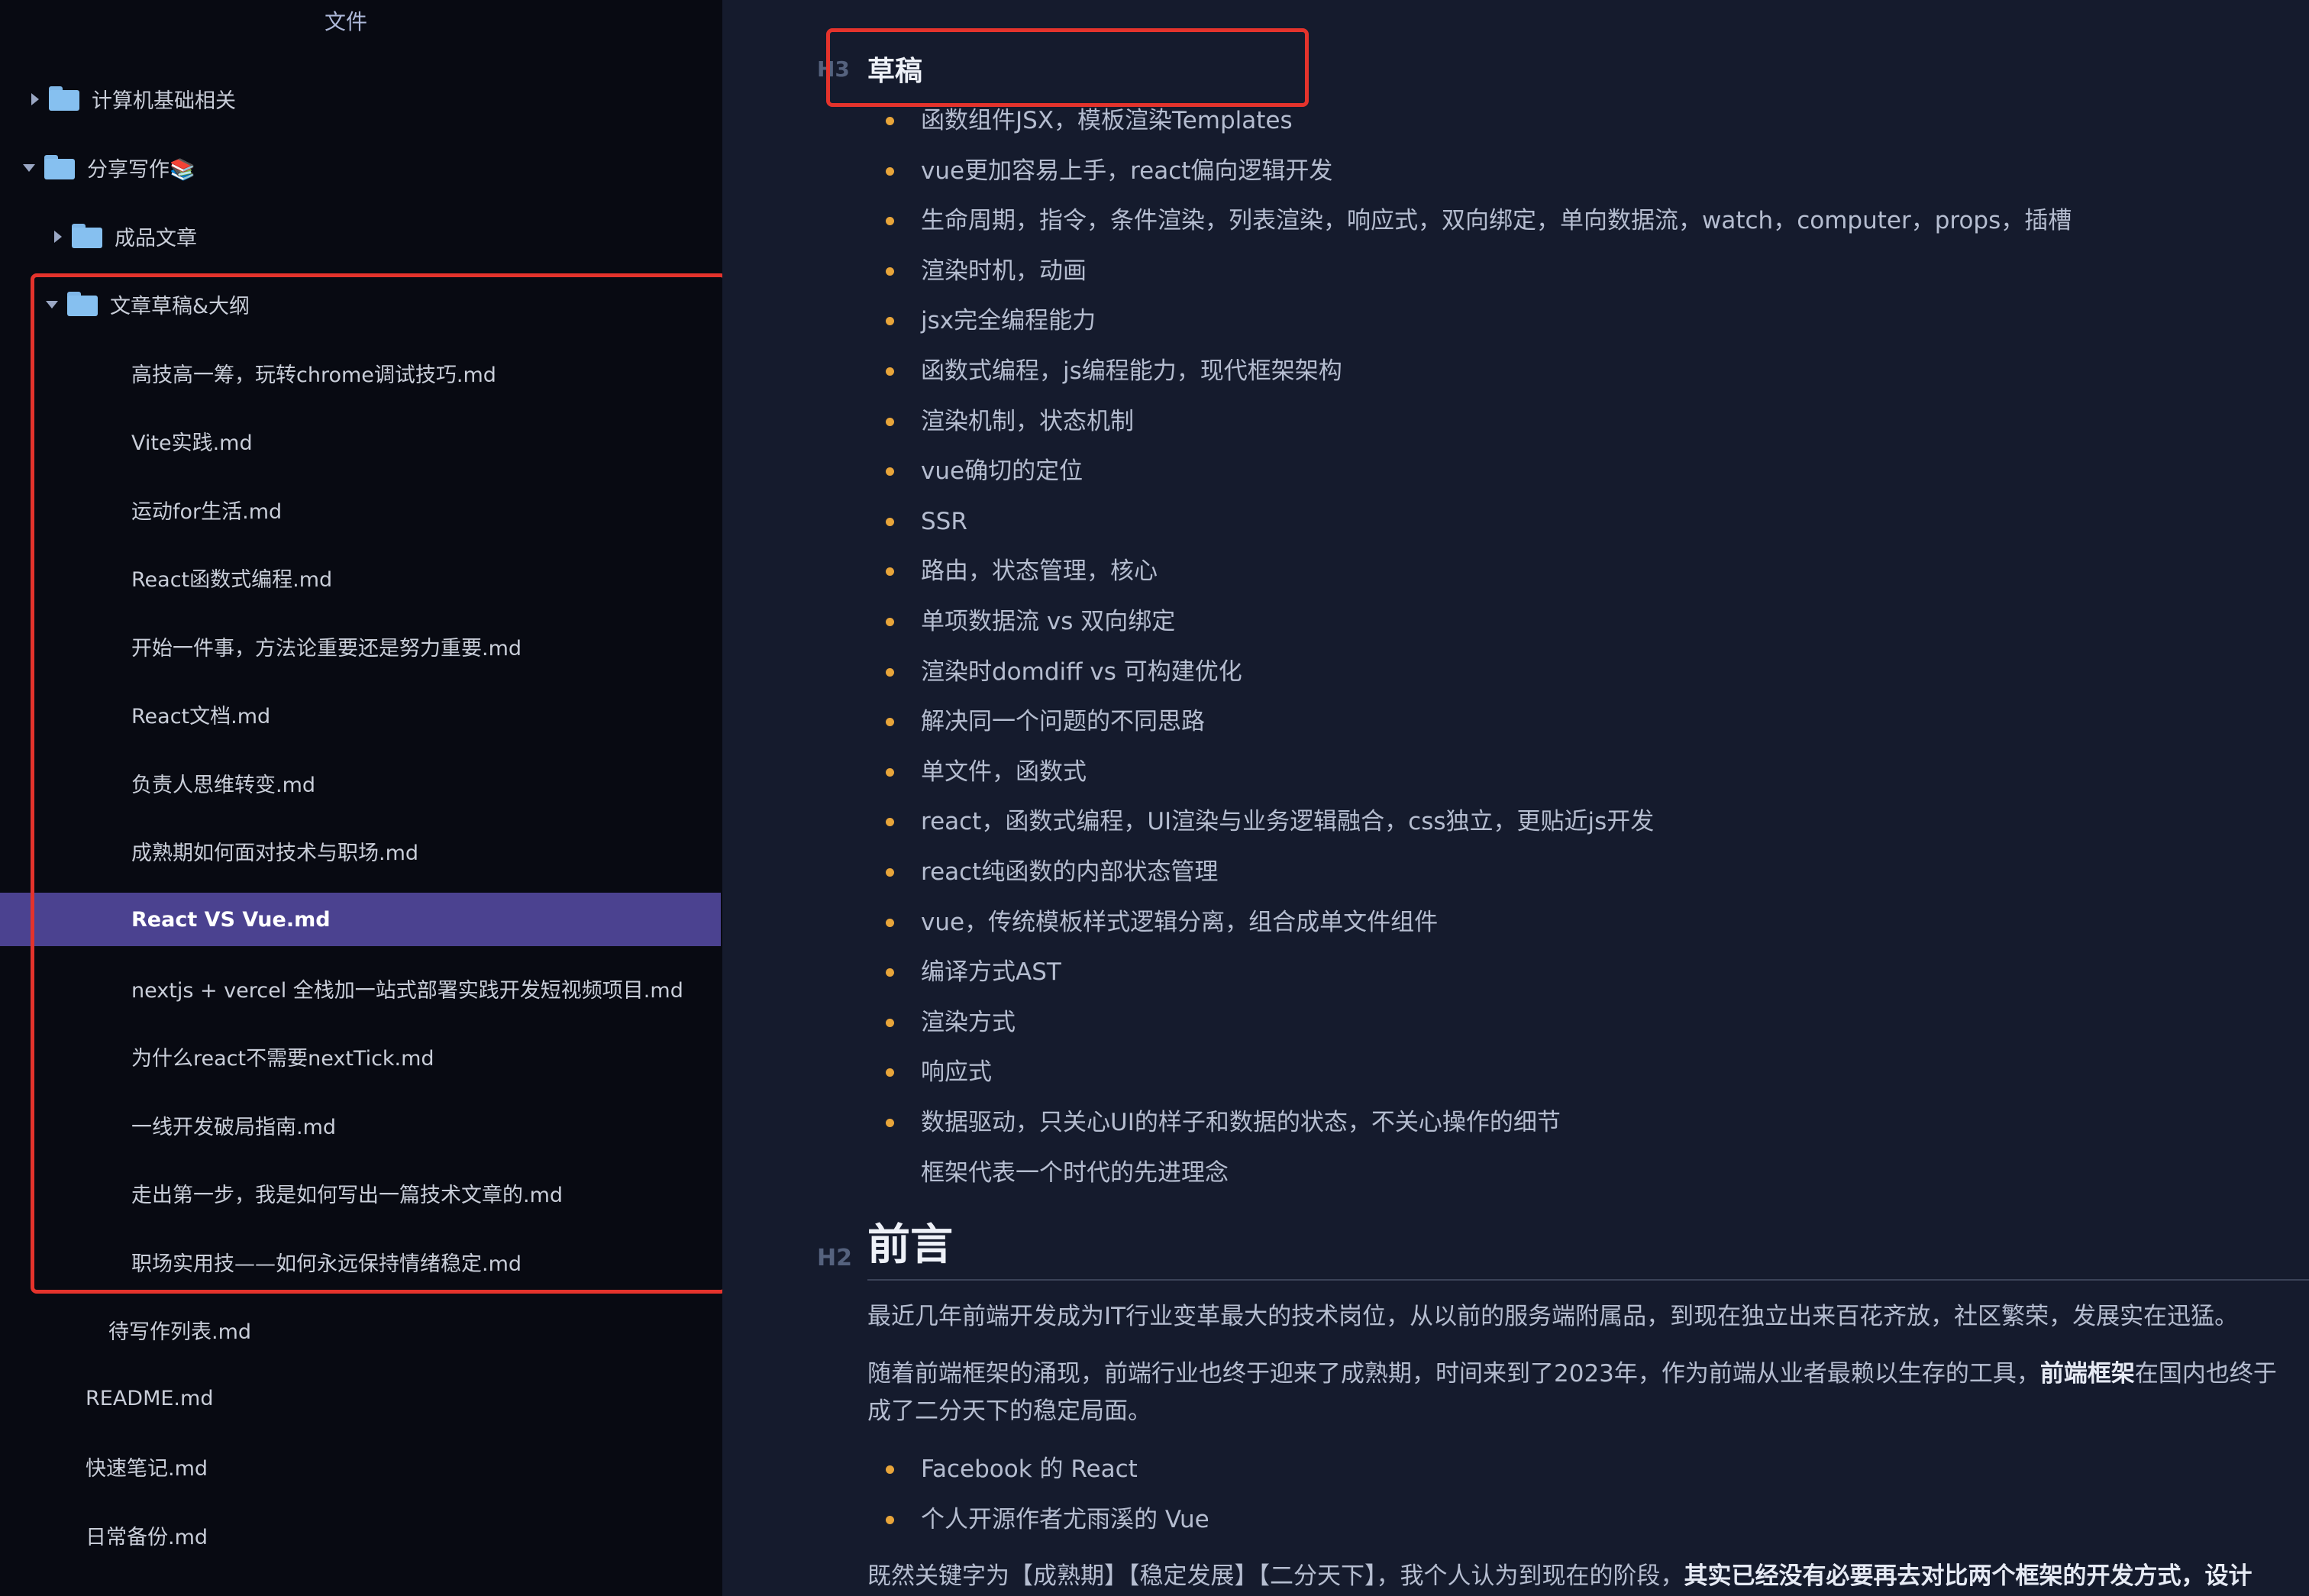 This screenshot has height=1596, width=2309. I want to click on list-item-text: 单项数据流 vs 双向绑定, so click(1048, 621).